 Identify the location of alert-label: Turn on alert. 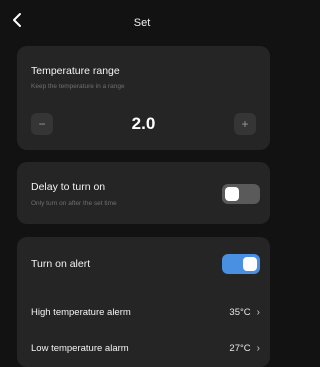
(61, 264).